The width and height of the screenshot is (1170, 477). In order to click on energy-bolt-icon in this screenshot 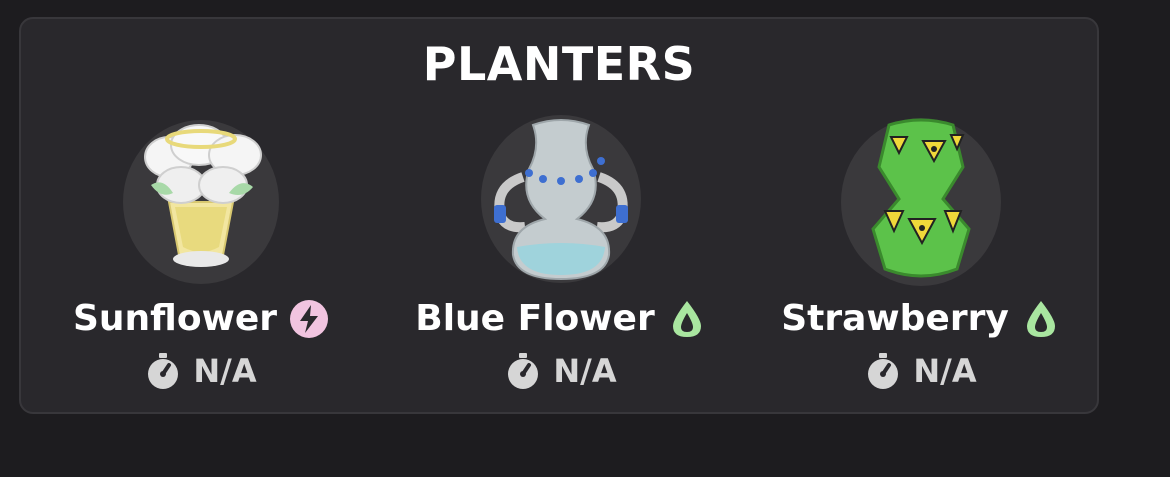, I will do `click(309, 319)`.